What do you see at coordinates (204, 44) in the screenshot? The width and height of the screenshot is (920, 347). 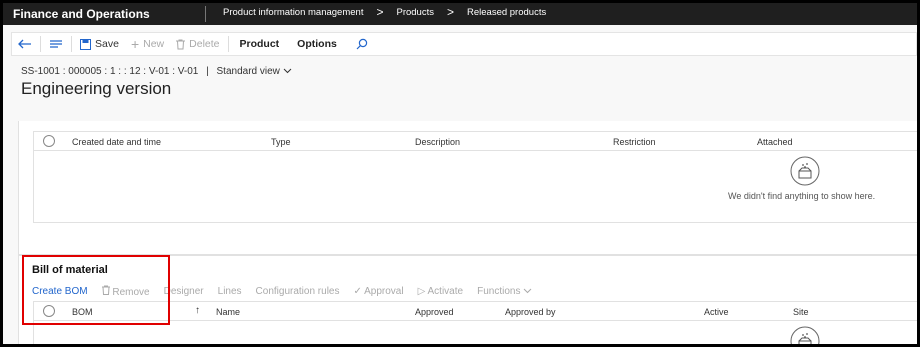 I see `delete-label: Delete` at bounding box center [204, 44].